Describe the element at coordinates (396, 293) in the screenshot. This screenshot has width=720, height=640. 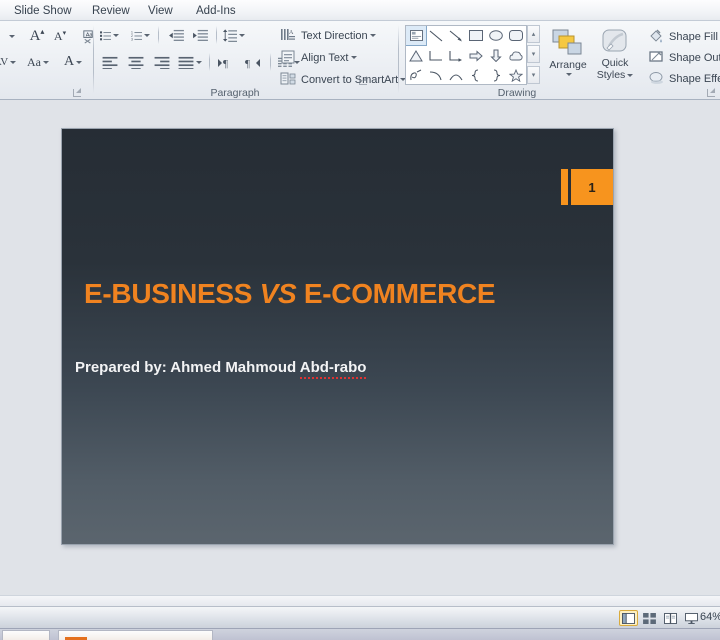
I see `slide-title-part2: E-COMMERCE` at that location.